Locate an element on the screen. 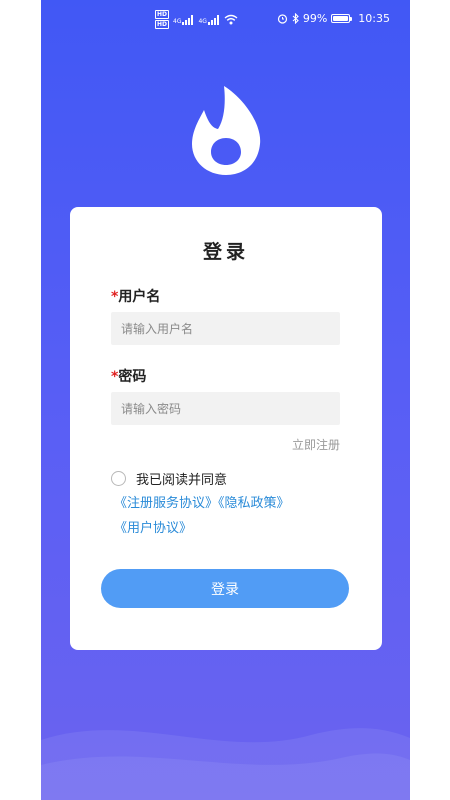 The width and height of the screenshot is (450, 800). alarm-icon is located at coordinates (282, 19).